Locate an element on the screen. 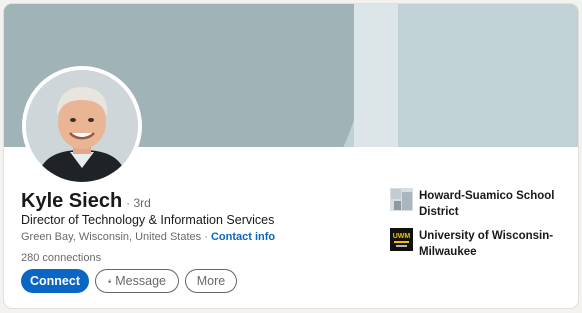 The height and width of the screenshot is (313, 582). profile-name: Kyle Siech is located at coordinates (72, 201).